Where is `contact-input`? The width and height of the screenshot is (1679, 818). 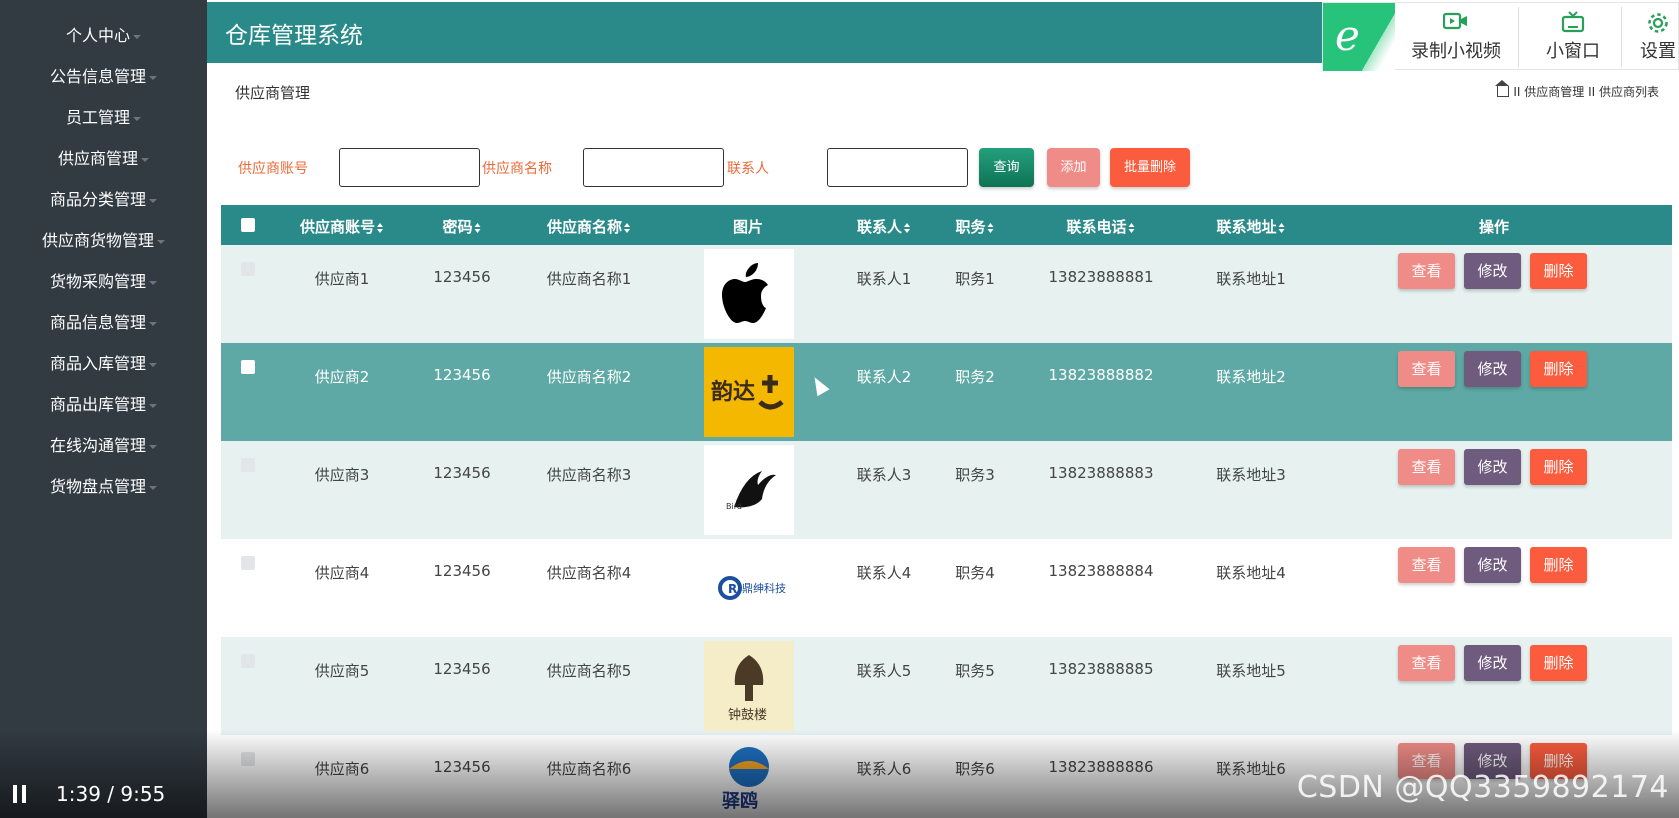
contact-input is located at coordinates (897, 167).